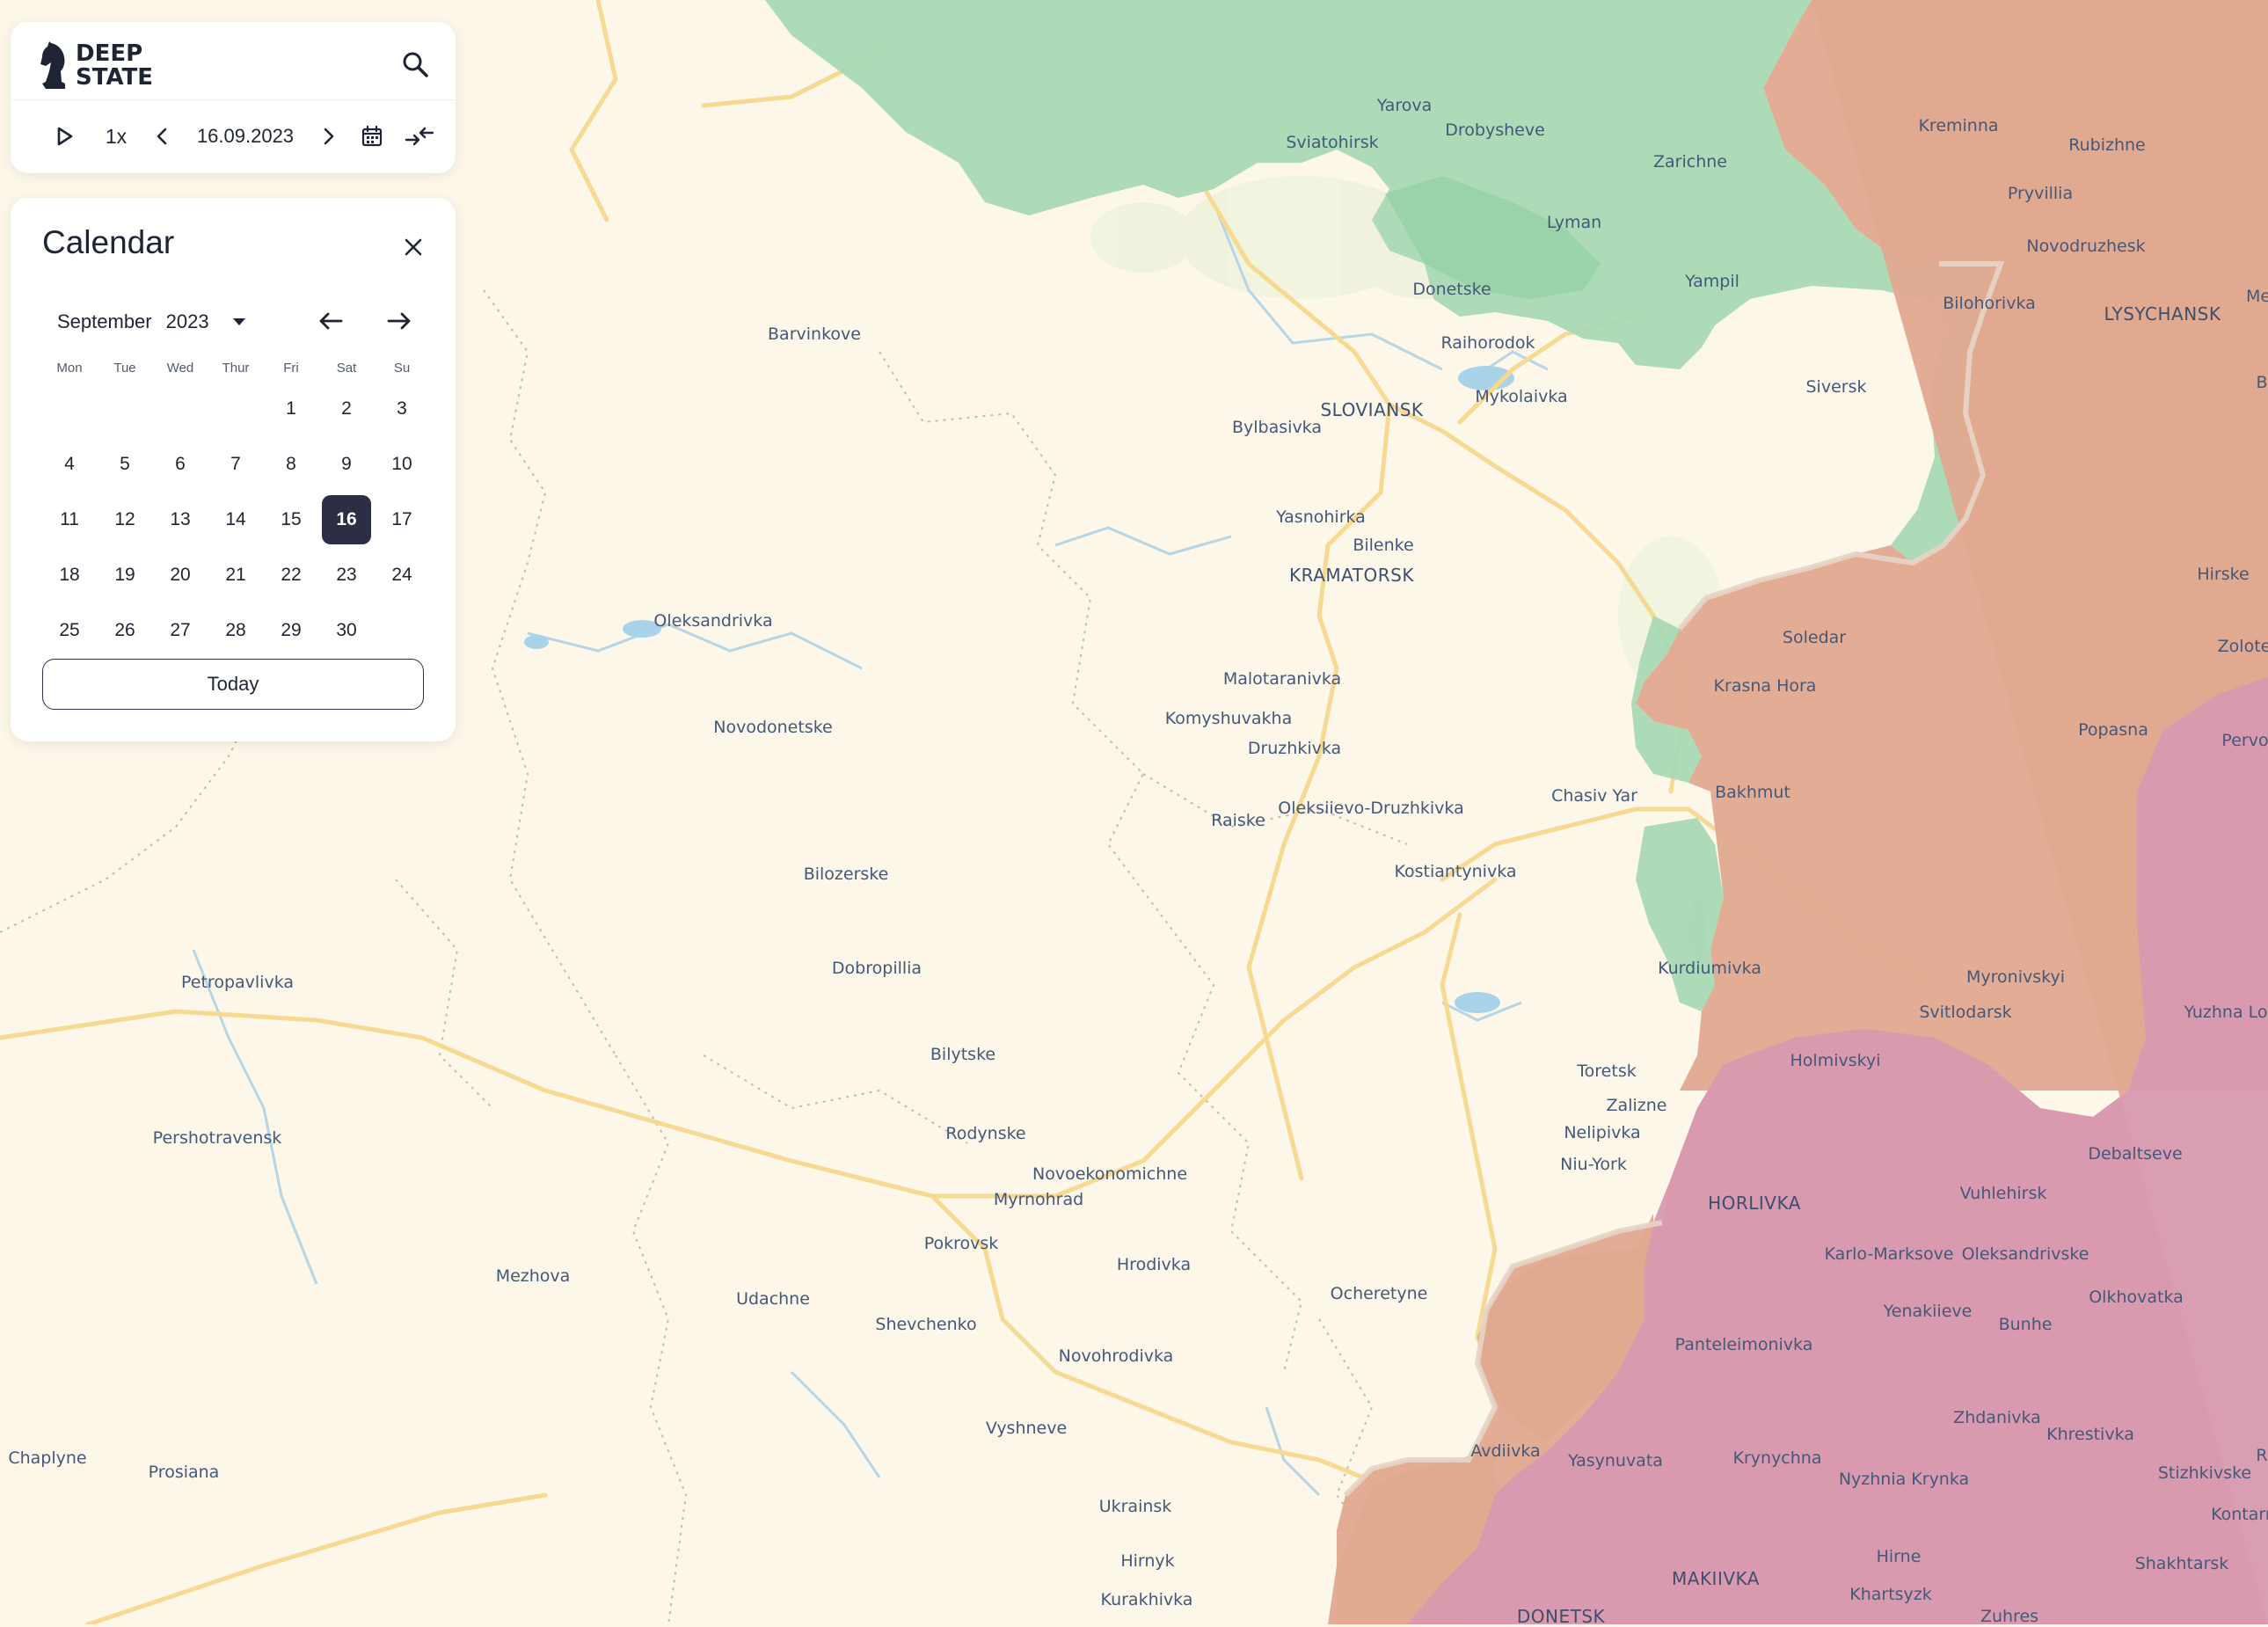 This screenshot has width=2268, height=1627. I want to click on calendar-day: 19, so click(124, 575).